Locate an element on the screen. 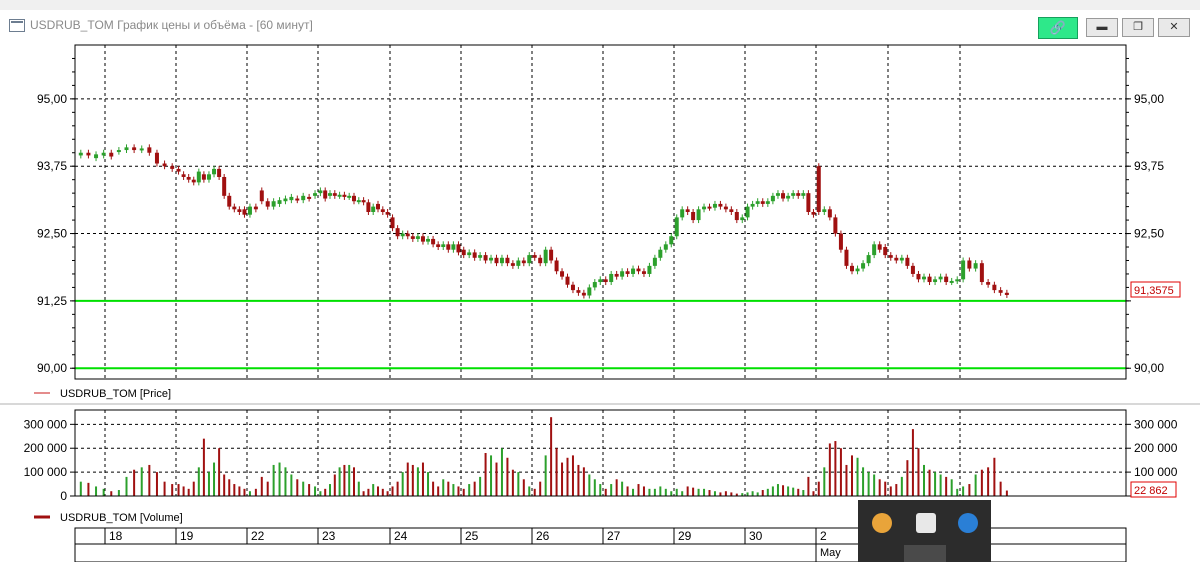  orange-app-icon is located at coordinates (882, 523).